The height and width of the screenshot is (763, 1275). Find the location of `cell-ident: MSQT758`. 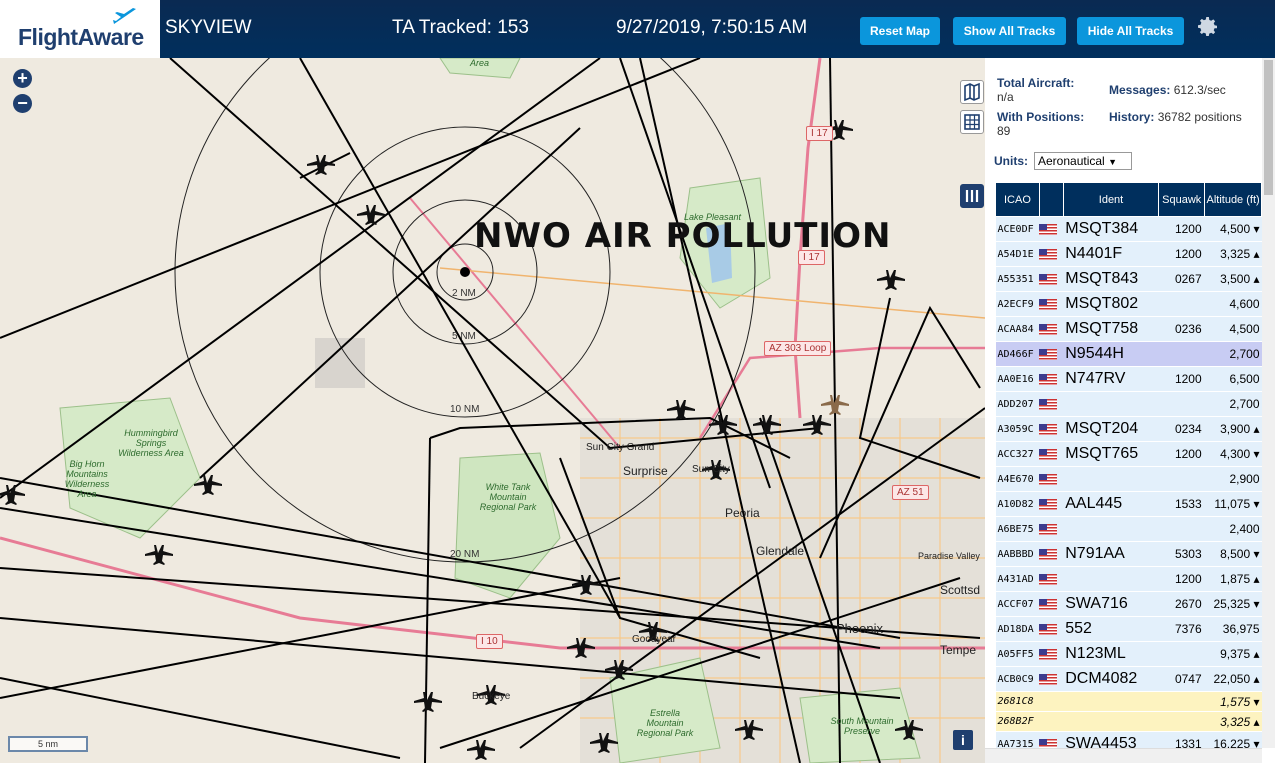

cell-ident: MSQT758 is located at coordinates (1111, 329).